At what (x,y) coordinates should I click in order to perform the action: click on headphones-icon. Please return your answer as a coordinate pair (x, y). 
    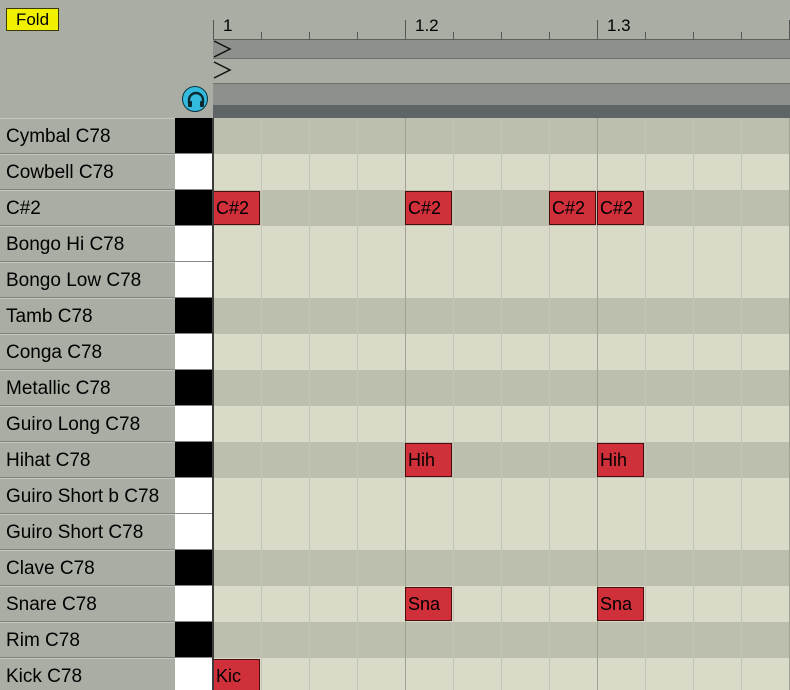
    Looking at the image, I should click on (195, 99).